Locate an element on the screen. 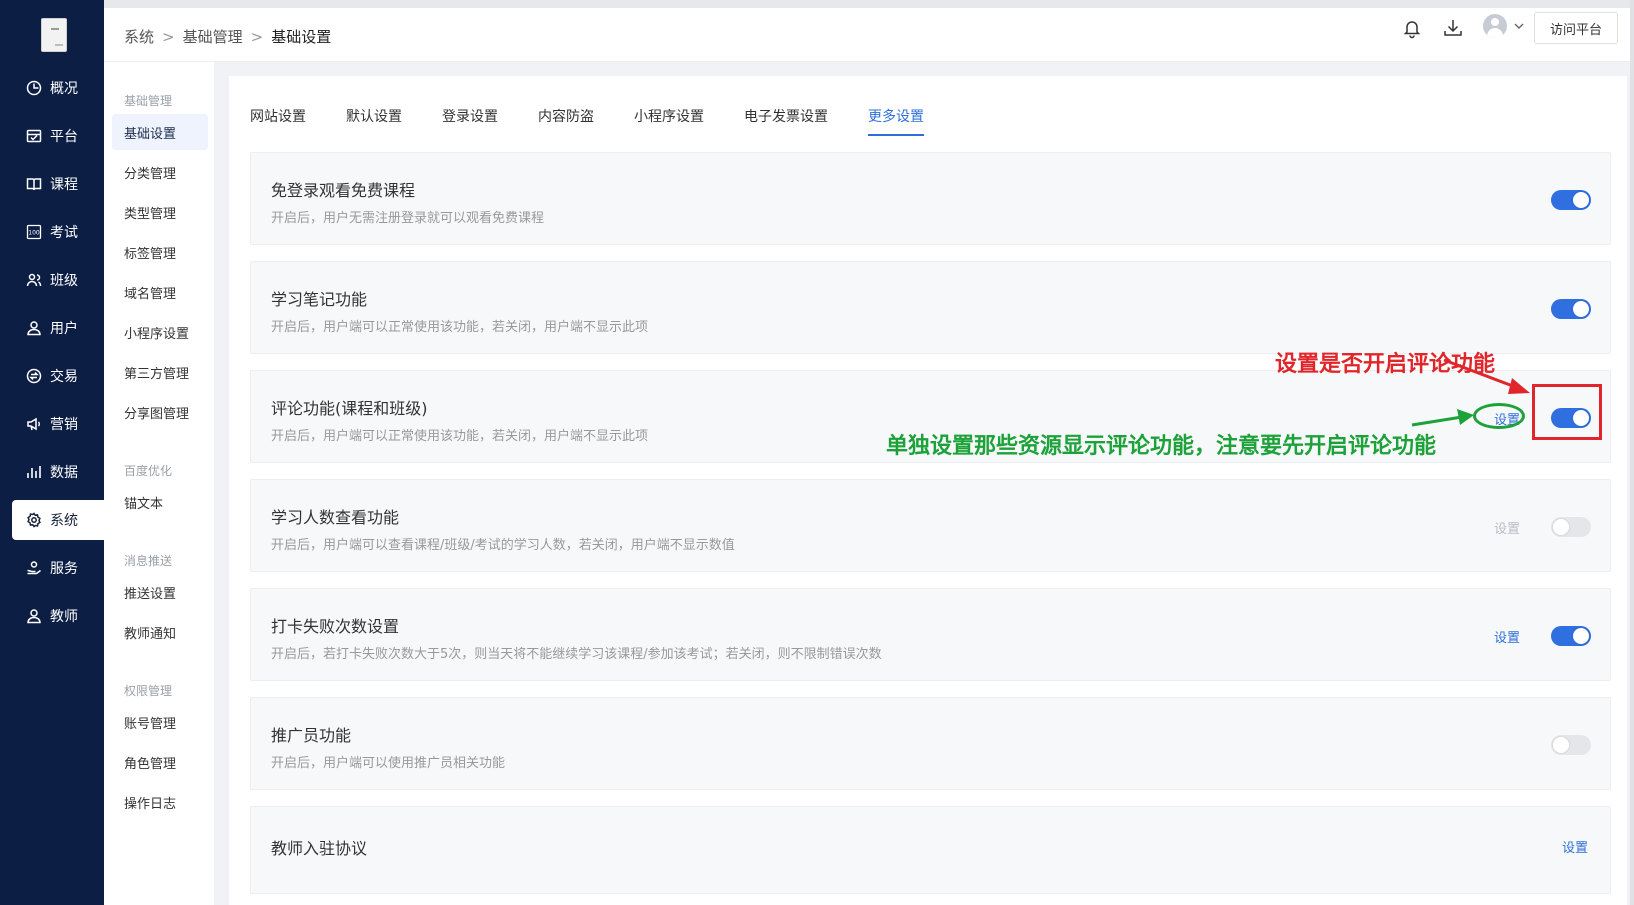 This screenshot has height=905, width=1634. breadcrumb-item: 系统 is located at coordinates (139, 36).